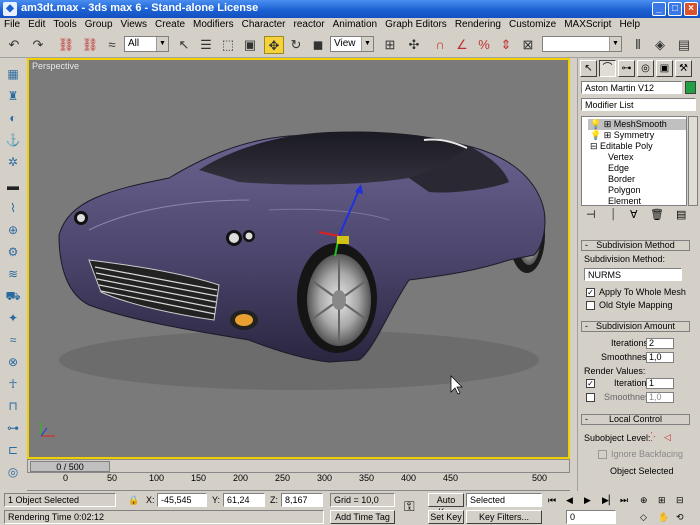  Describe the element at coordinates (296, 45) in the screenshot. I see `select-and-rotate-icon: ↻` at that location.